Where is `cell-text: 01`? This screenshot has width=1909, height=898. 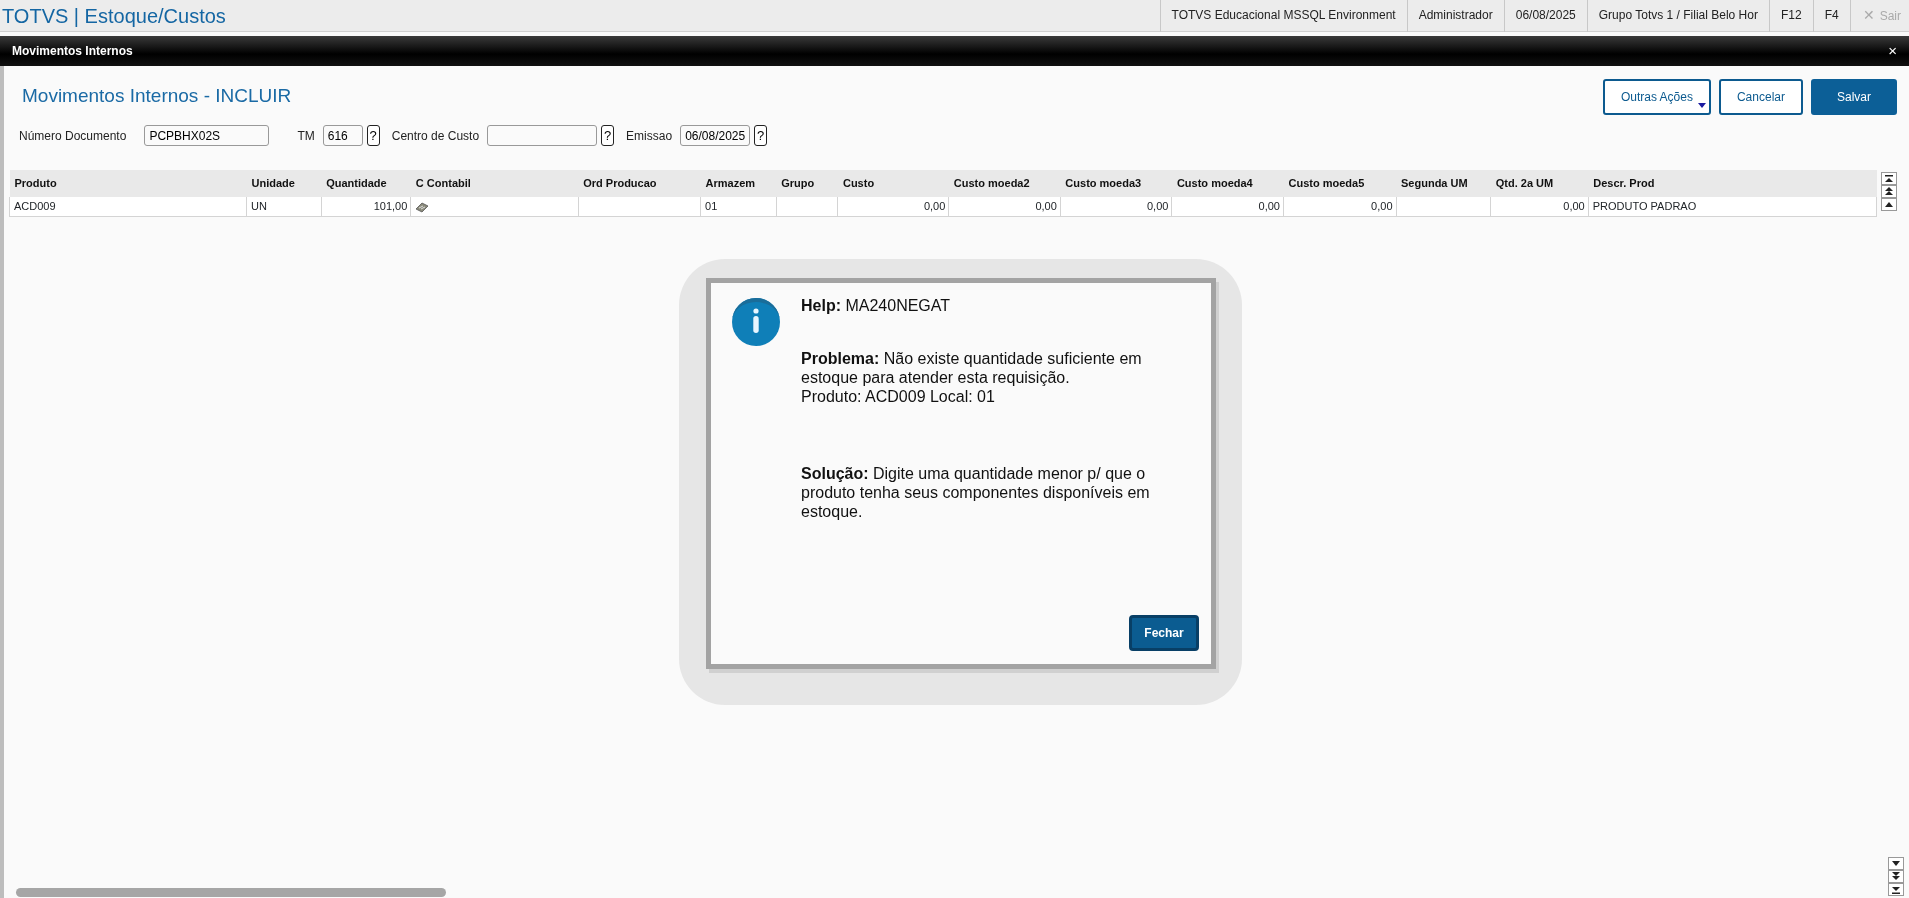 cell-text: 01 is located at coordinates (711, 206).